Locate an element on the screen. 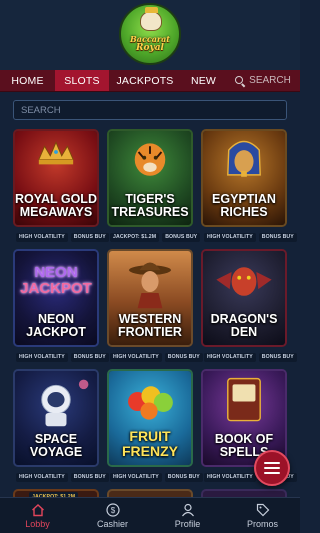  game-title: EGYPTIAN RICHES is located at coordinates (244, 205).